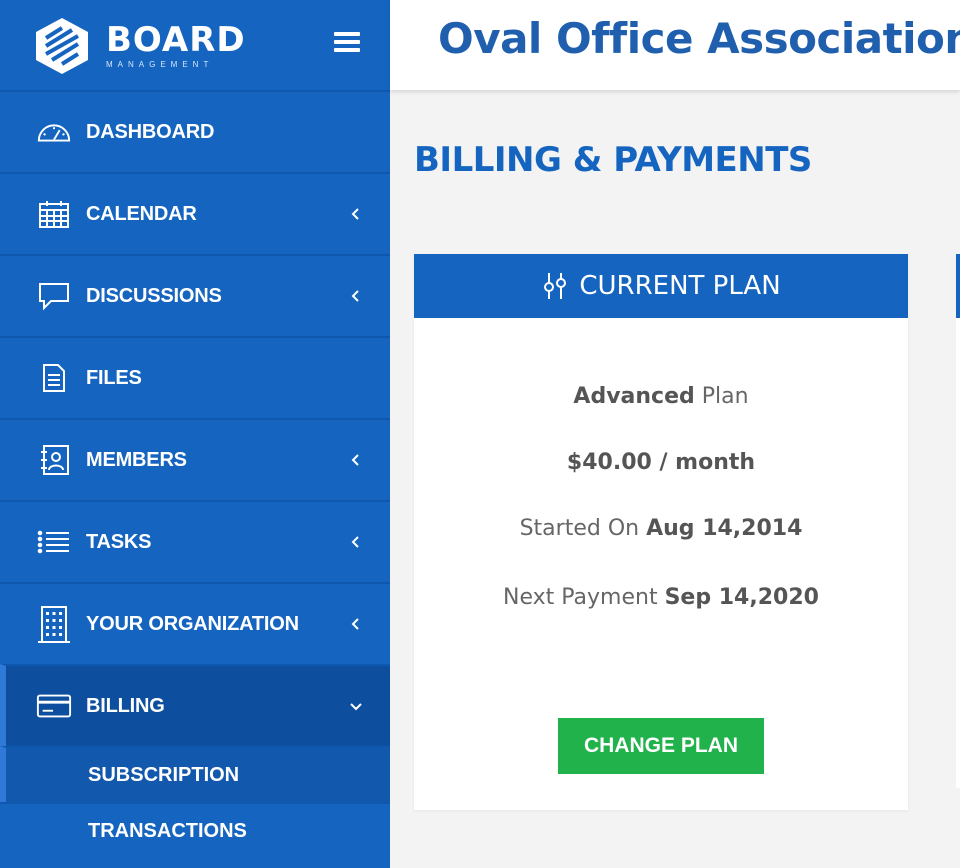  Describe the element at coordinates (195, 705) in the screenshot. I see `sidebar-item-billing: BILLING` at that location.